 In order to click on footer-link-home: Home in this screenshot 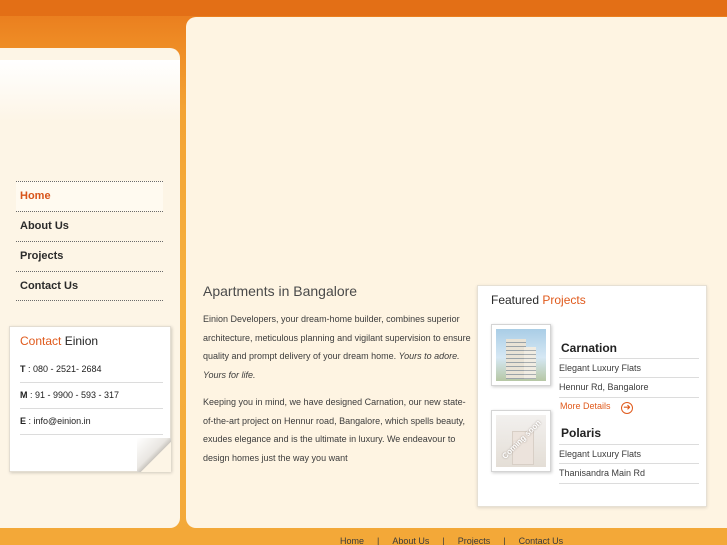, I will do `click(352, 540)`.